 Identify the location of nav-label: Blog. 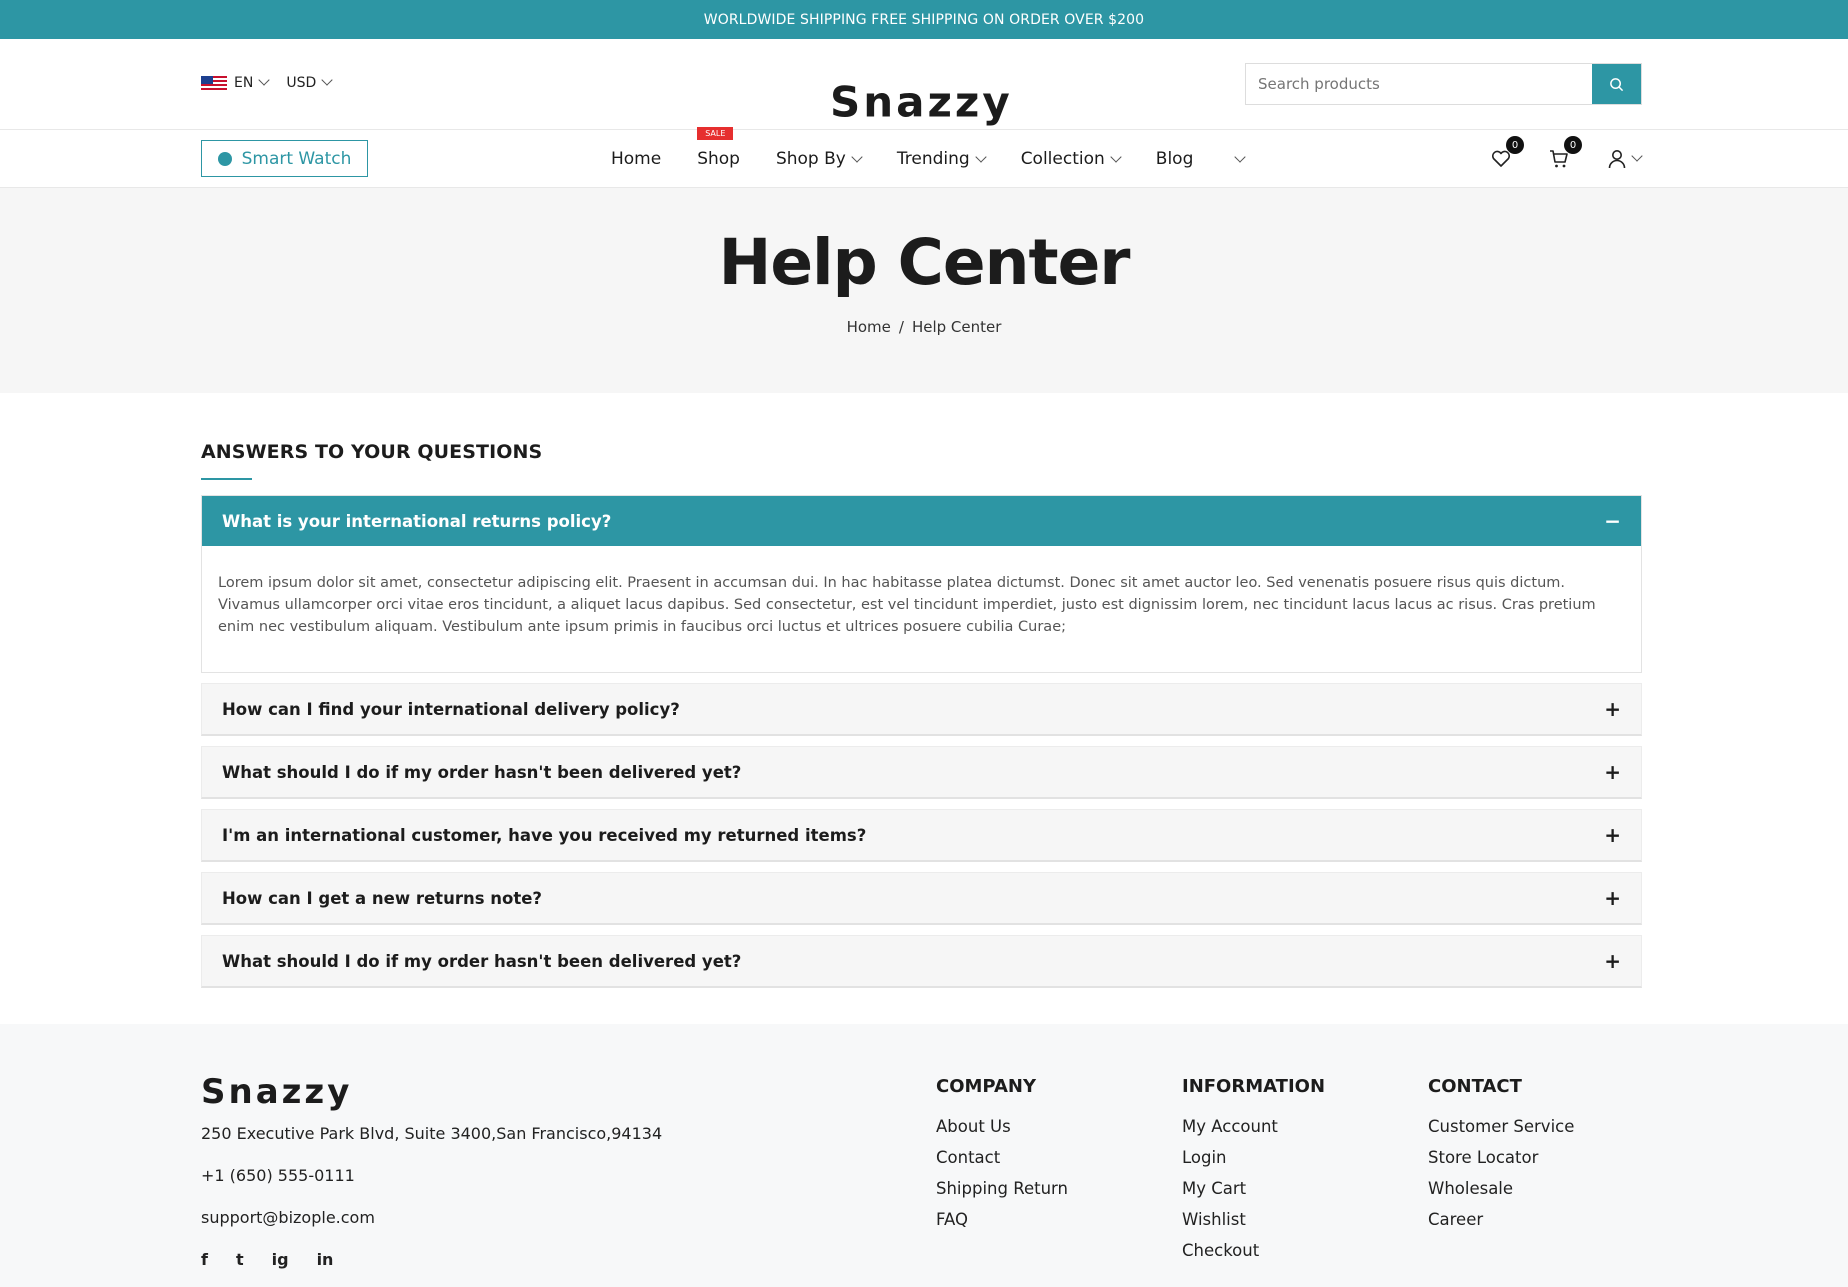
(1174, 159).